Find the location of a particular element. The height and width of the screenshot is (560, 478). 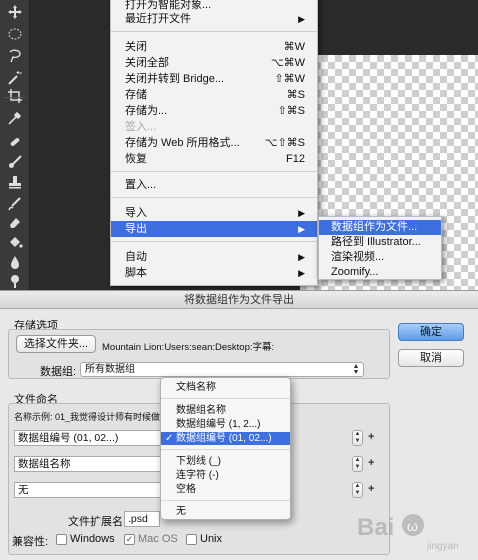

paint-bucket-icon is located at coordinates (15, 242).